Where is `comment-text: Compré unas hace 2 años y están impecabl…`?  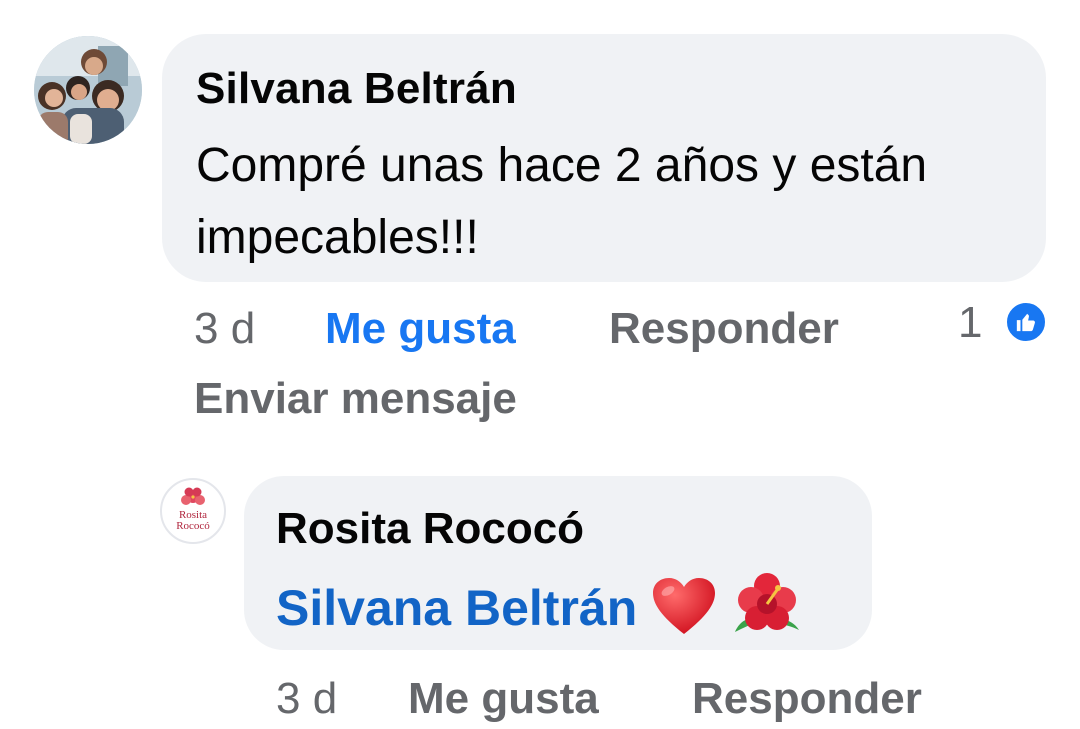
comment-text: Compré unas hace 2 años y están impecabl… is located at coordinates (562, 201).